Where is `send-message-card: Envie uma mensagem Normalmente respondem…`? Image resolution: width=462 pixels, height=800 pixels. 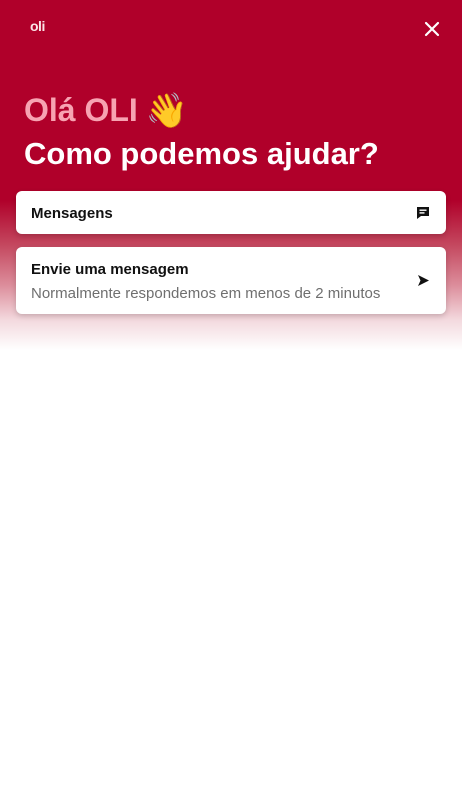
send-message-card: Envie uma mensagem Normalmente respondem… is located at coordinates (231, 280).